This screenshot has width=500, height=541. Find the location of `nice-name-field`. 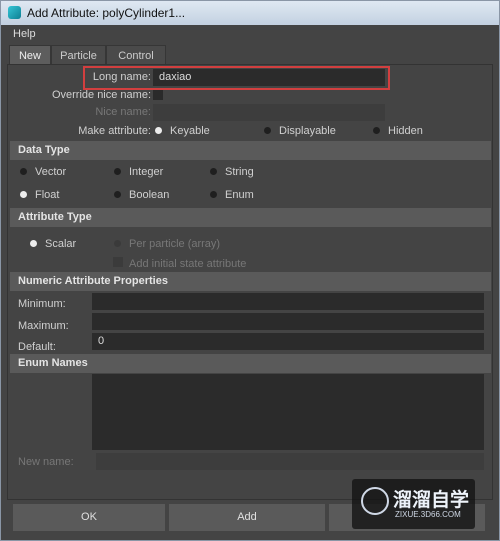

nice-name-field is located at coordinates (269, 112).